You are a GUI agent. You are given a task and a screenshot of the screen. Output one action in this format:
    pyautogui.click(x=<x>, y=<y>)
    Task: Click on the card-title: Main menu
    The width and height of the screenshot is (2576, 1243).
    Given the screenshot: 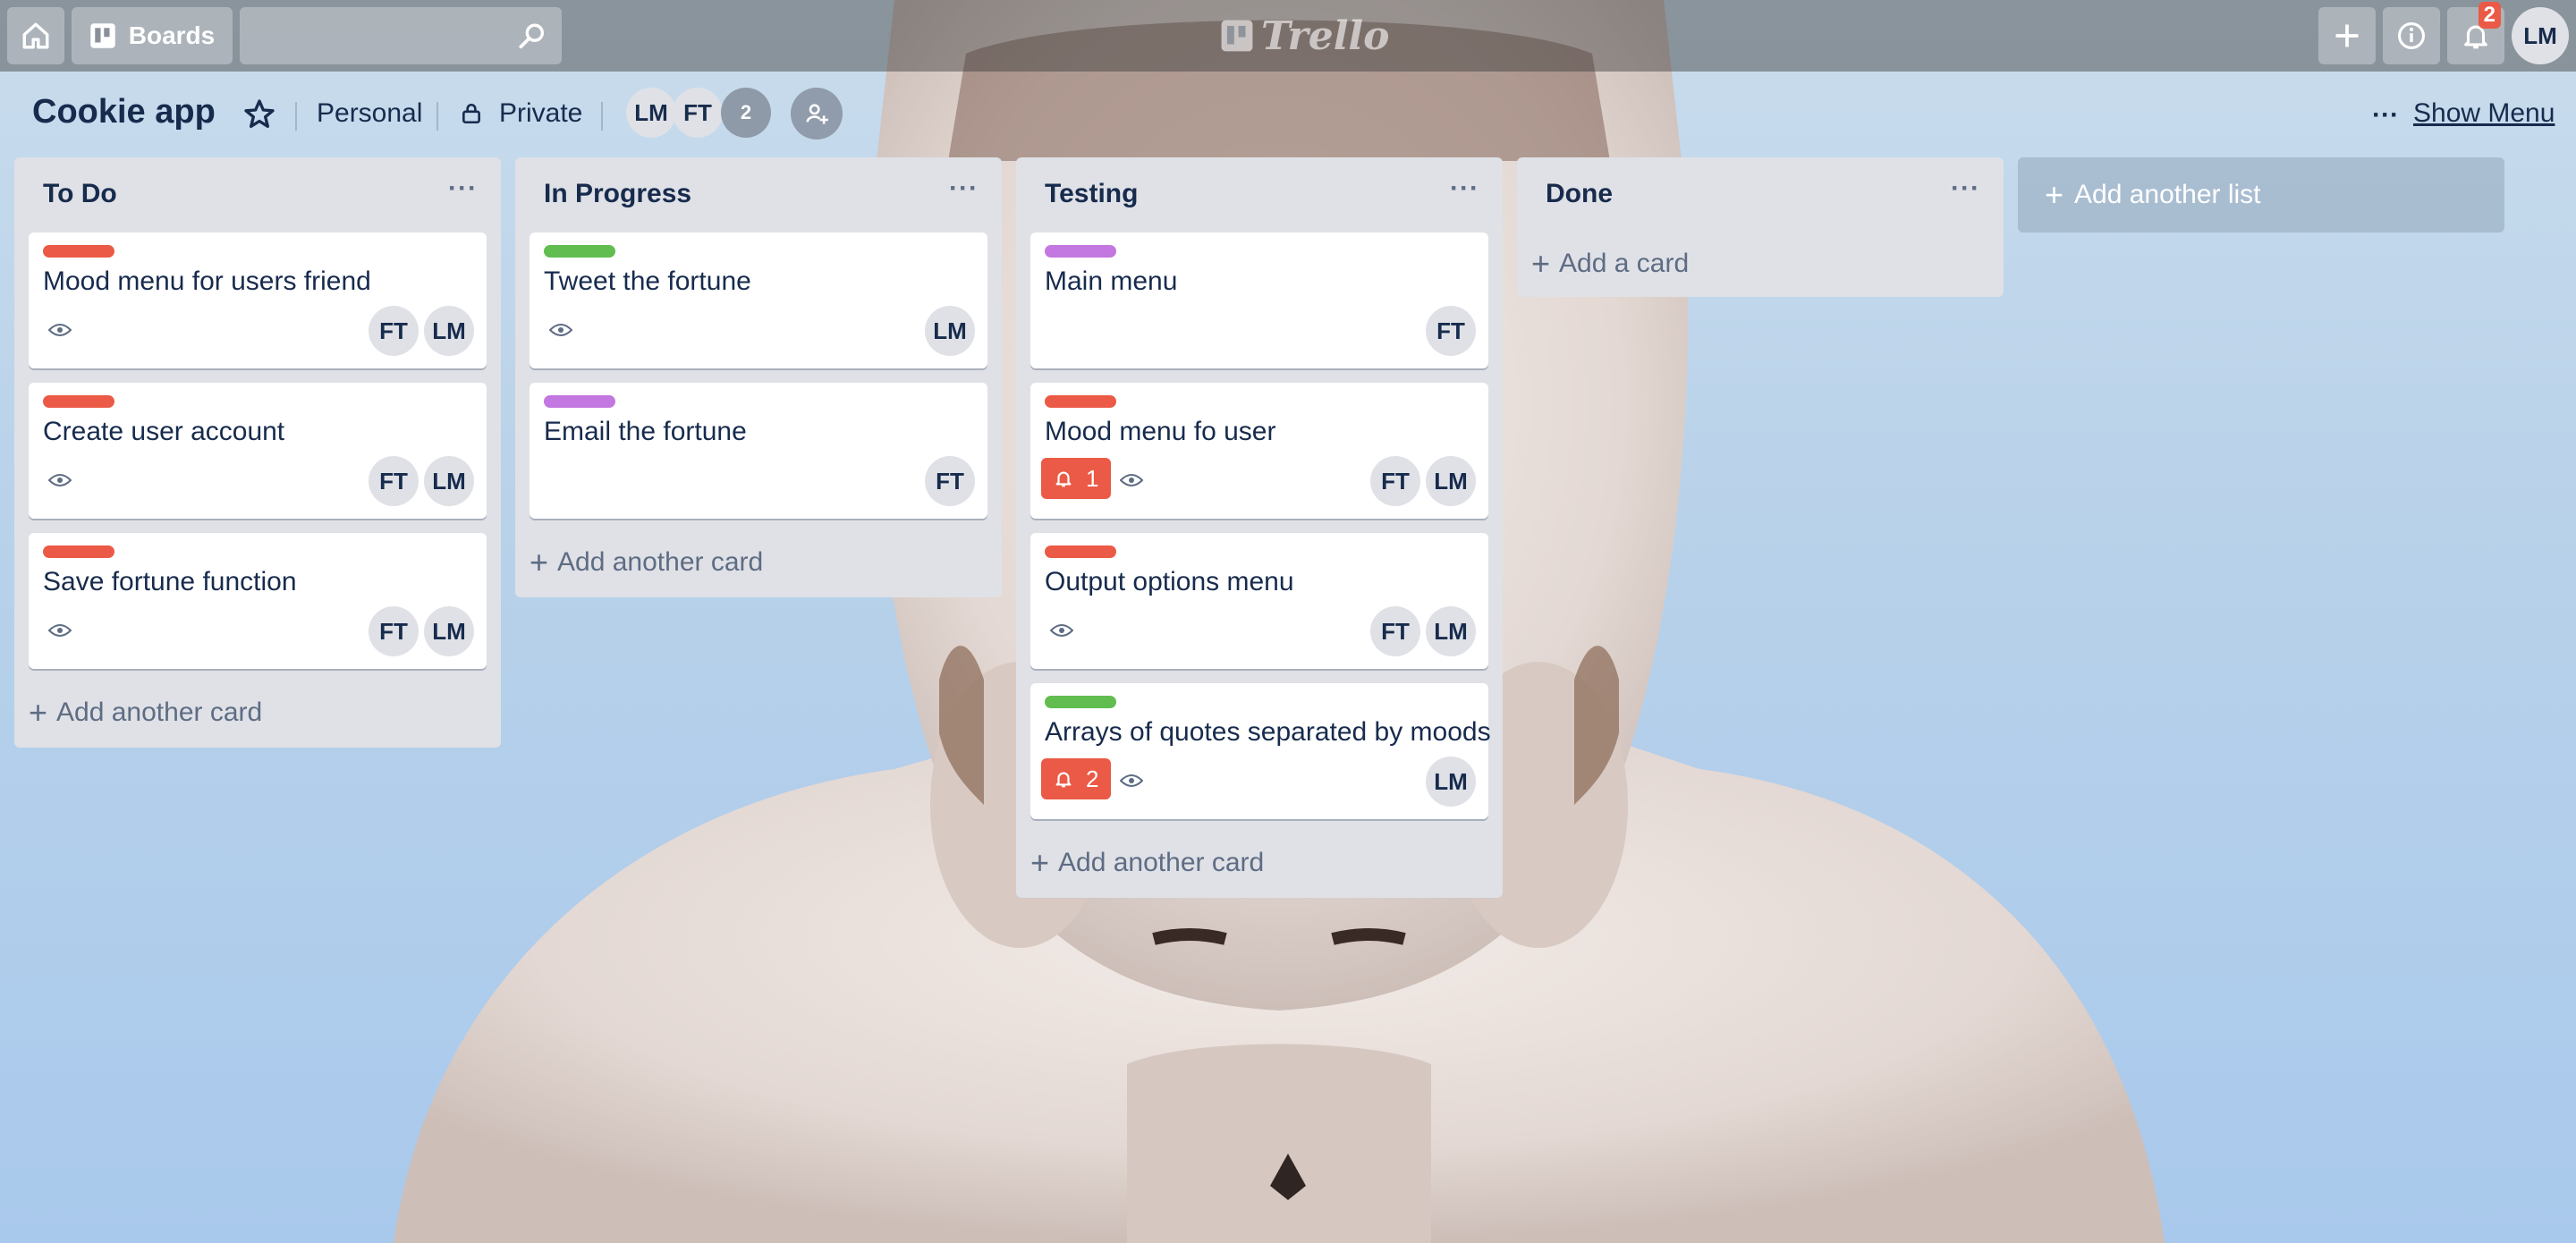 What is the action you would take?
    pyautogui.click(x=1111, y=281)
    